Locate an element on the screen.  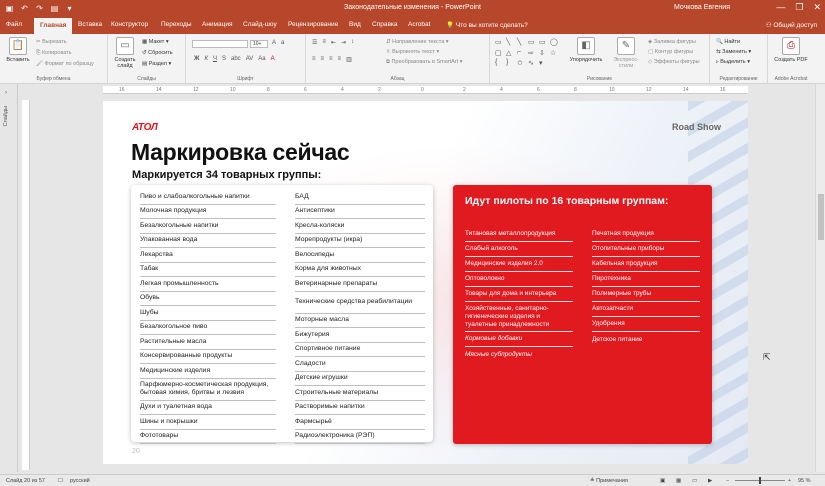
new-slide-button: ▭ Создать слайд is located at coordinates (125, 53).